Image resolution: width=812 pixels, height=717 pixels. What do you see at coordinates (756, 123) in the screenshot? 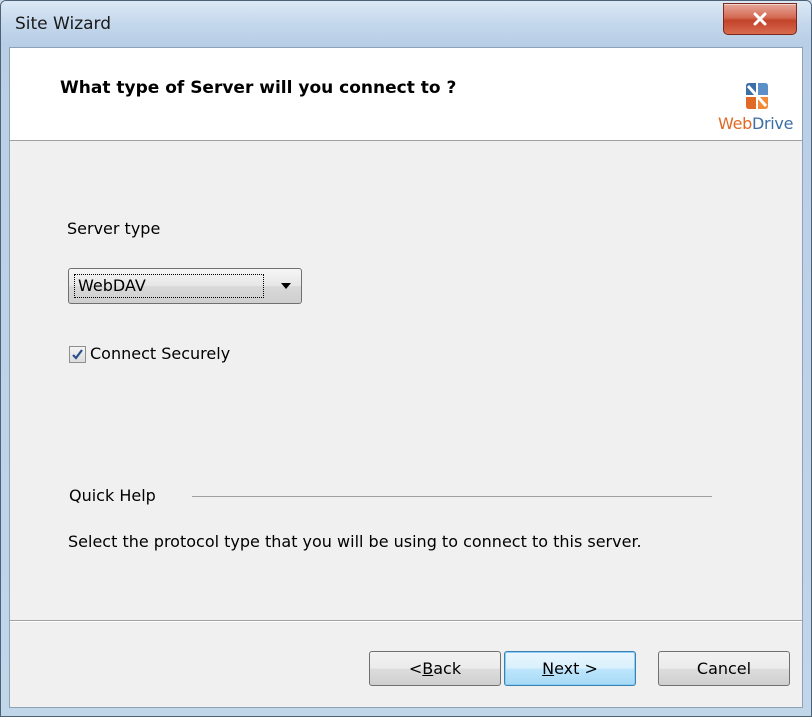
I see `logo-text: WebDrive` at bounding box center [756, 123].